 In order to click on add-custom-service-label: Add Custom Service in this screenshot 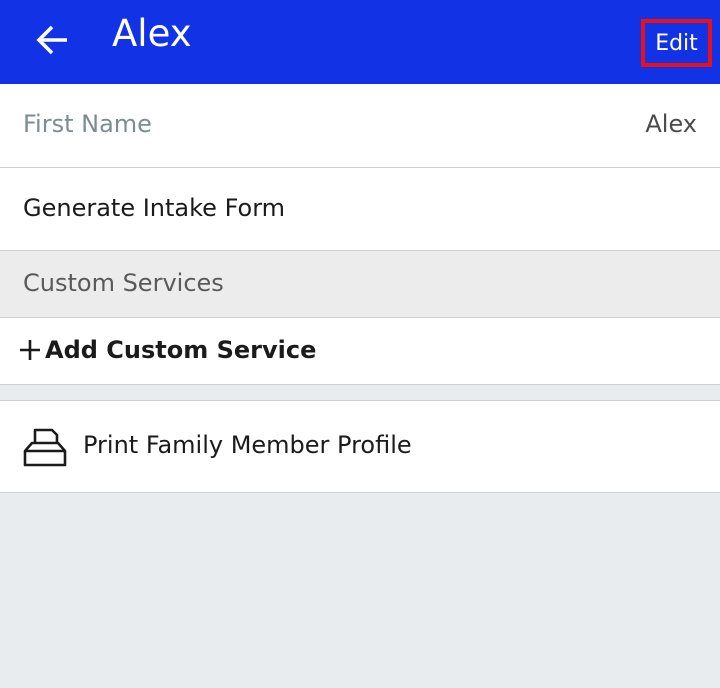, I will do `click(181, 350)`.